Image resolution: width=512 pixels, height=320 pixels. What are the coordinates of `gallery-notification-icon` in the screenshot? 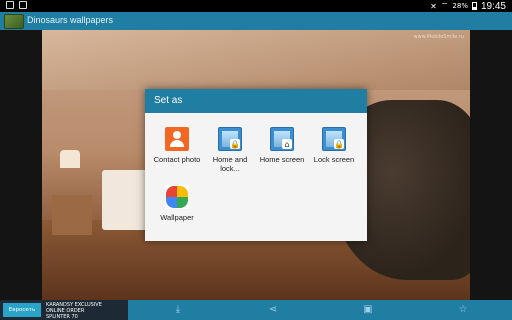 It's located at (10, 5).